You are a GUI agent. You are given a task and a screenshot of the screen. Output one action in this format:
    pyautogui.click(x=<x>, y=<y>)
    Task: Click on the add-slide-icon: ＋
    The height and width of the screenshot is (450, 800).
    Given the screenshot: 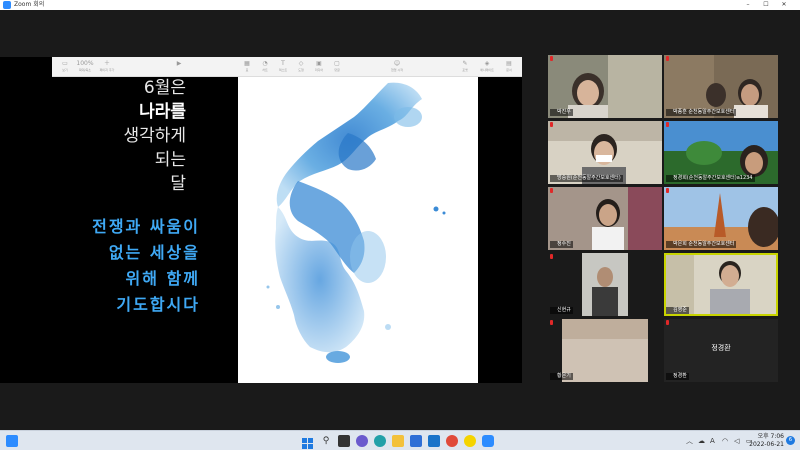 What is the action you would take?
    pyautogui.click(x=106, y=63)
    